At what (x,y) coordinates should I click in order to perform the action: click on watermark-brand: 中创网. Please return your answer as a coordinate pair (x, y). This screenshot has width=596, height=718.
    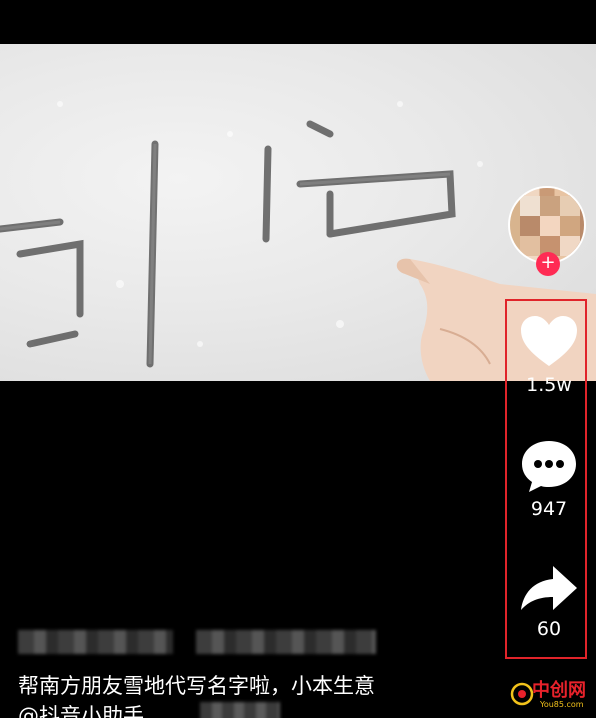
    Looking at the image, I should click on (559, 690).